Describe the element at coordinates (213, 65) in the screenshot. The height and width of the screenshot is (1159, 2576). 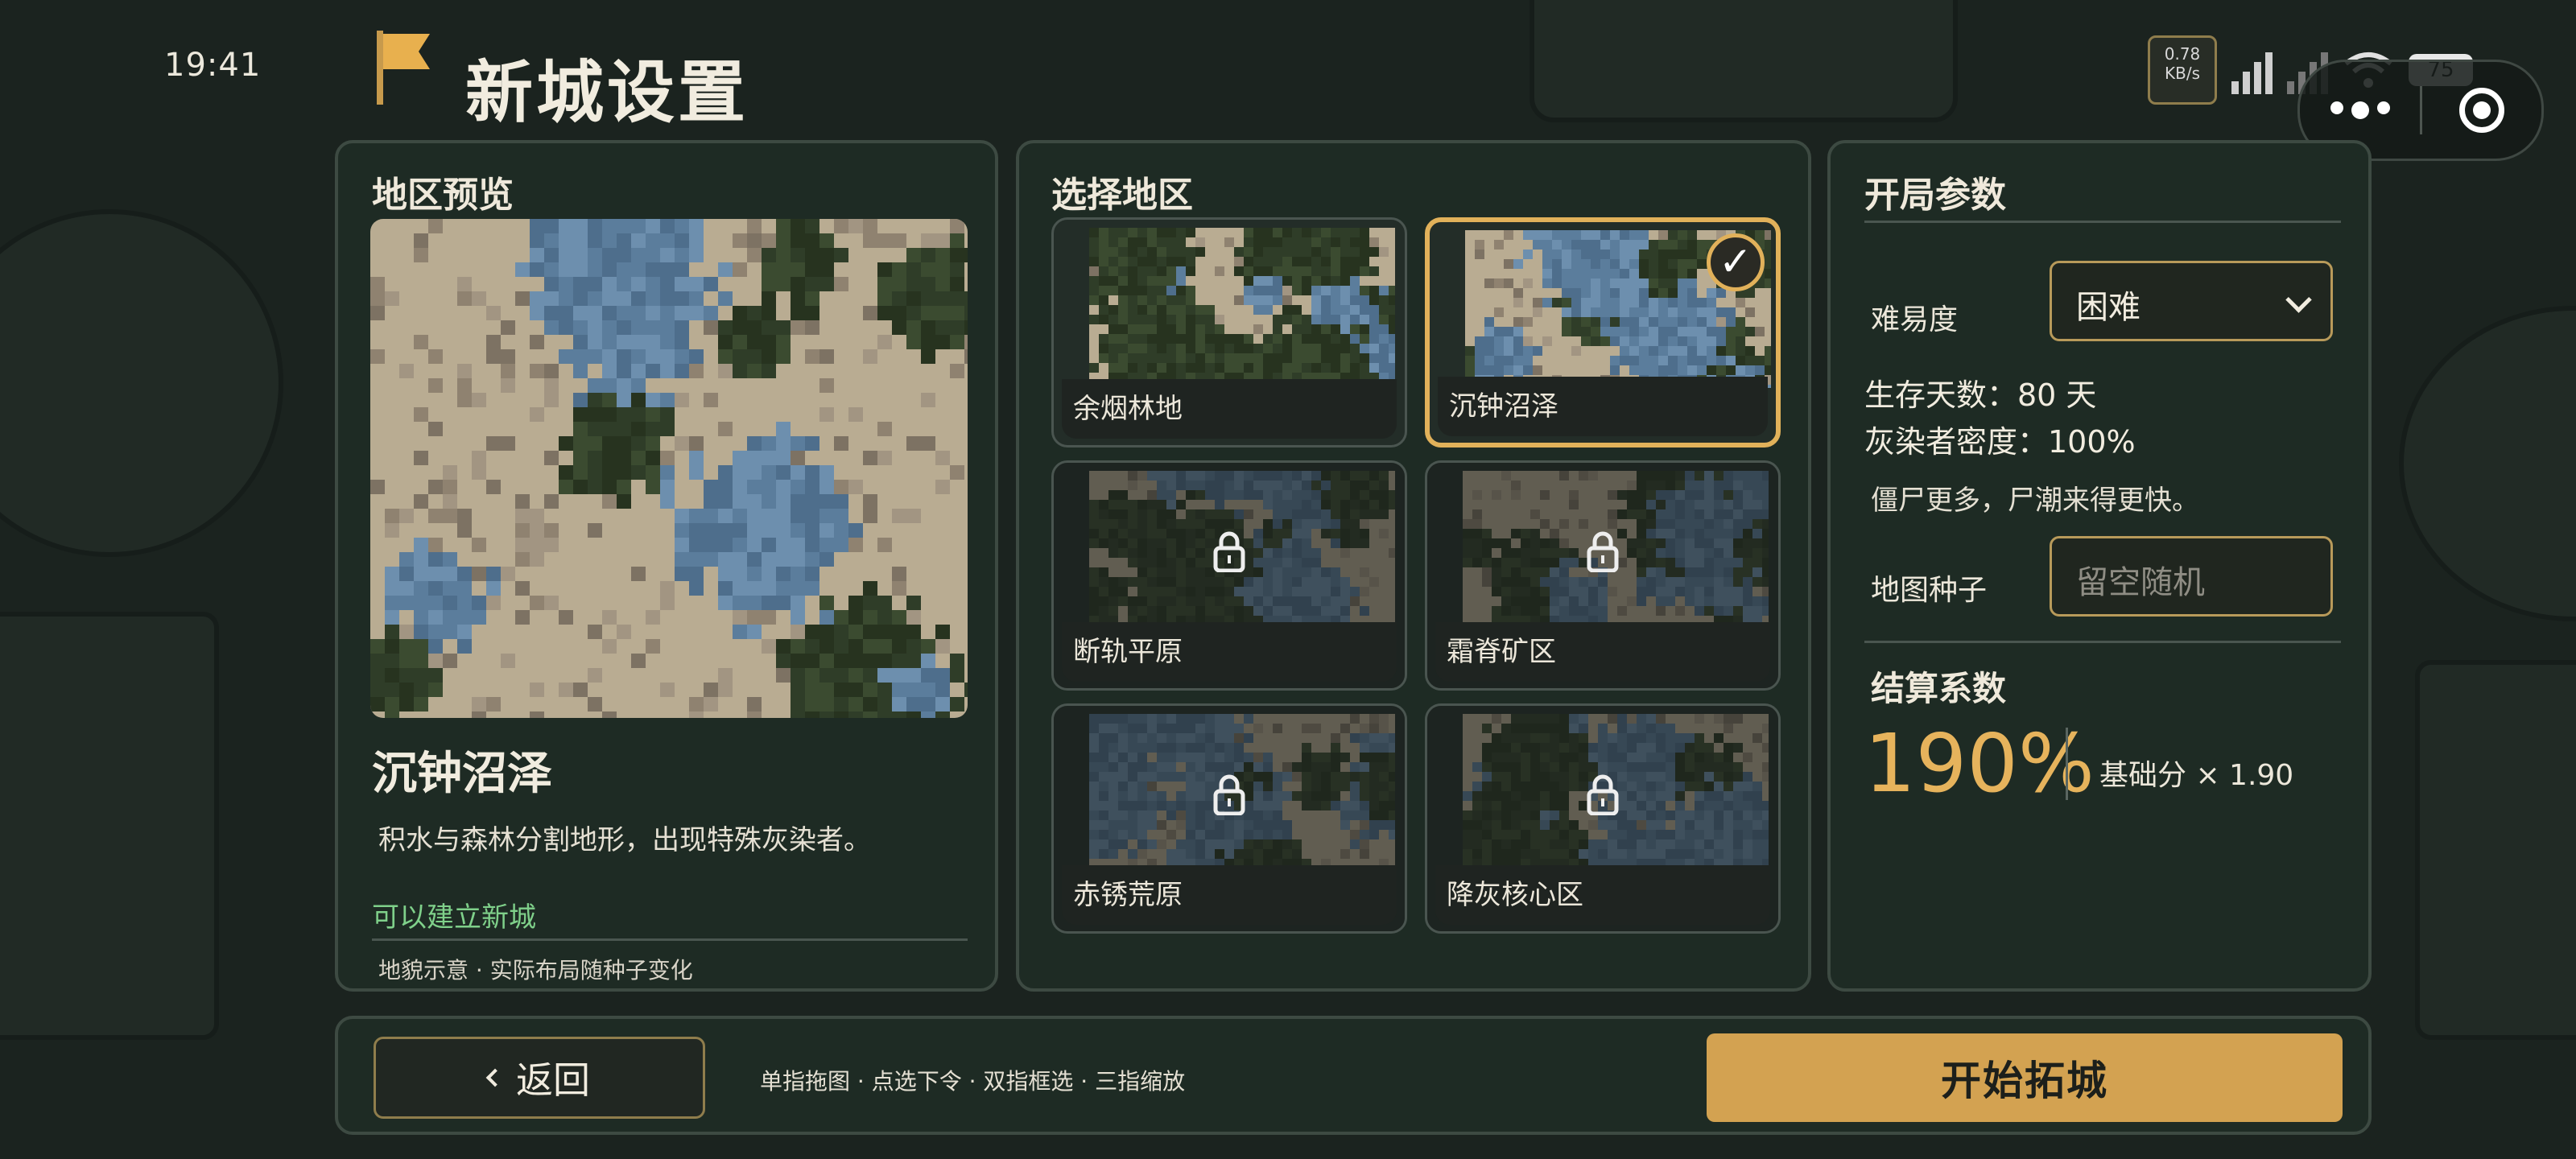
I see `status-time: 19:41` at that location.